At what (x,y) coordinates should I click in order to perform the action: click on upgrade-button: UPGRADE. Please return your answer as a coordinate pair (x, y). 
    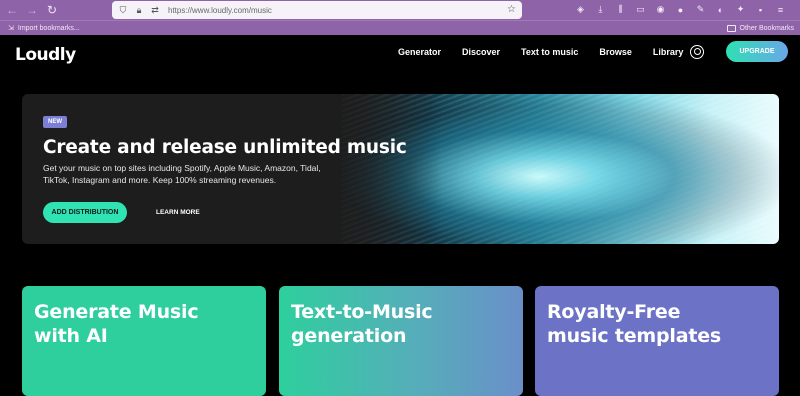
    Looking at the image, I should click on (757, 51).